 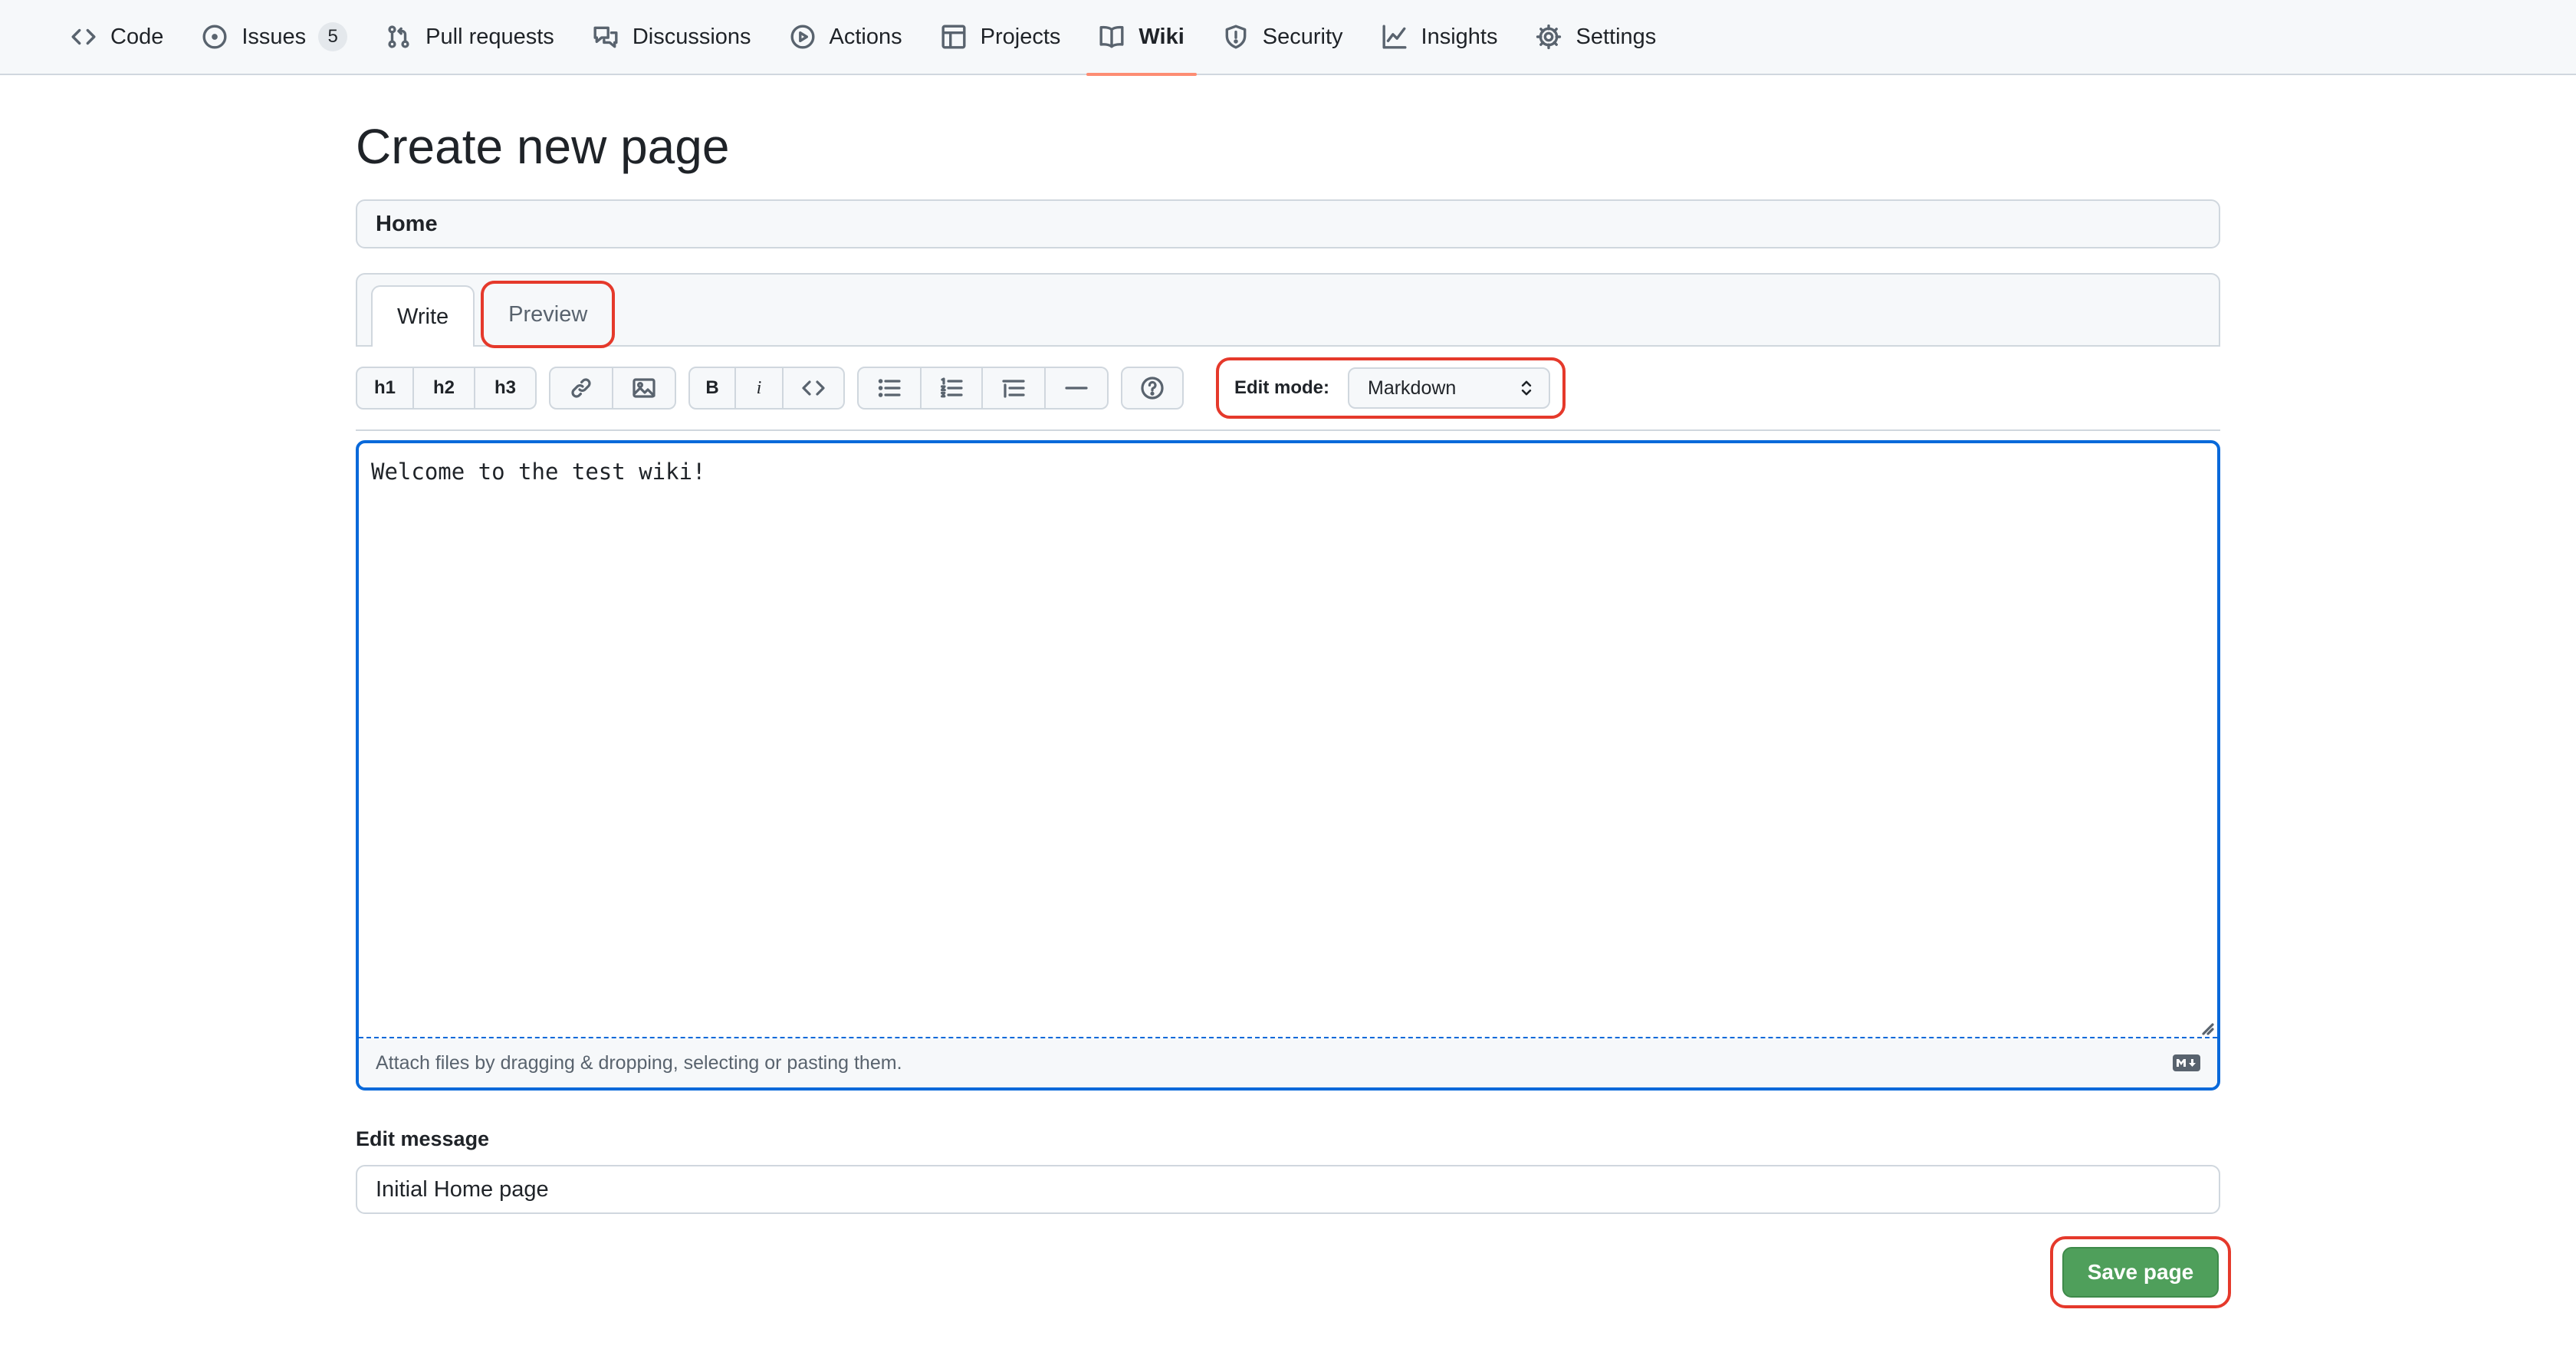 I want to click on link-button, so click(x=581, y=388).